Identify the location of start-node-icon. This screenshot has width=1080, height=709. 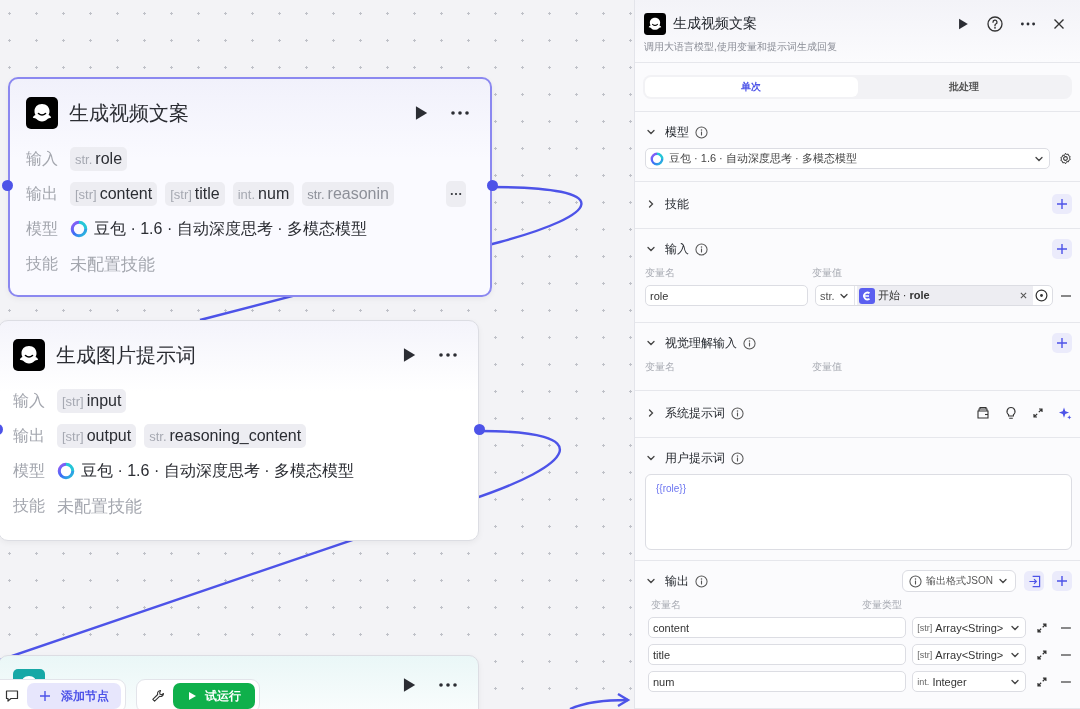
(866, 295).